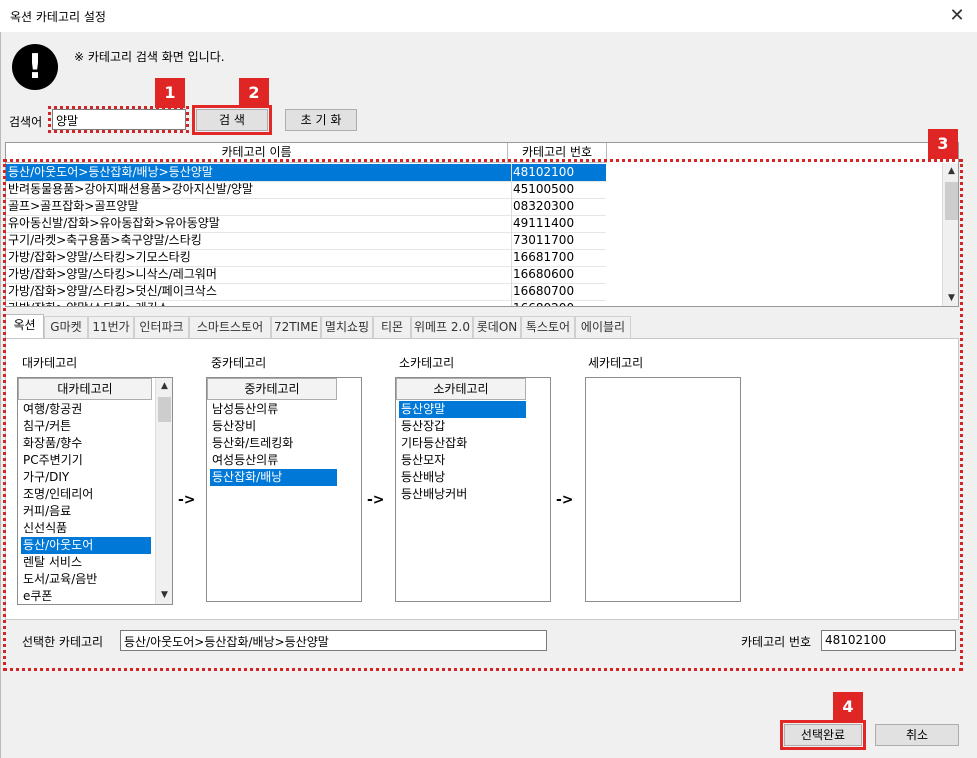 This screenshot has height=758, width=977. What do you see at coordinates (118, 119) in the screenshot?
I see `highlight-search-input` at bounding box center [118, 119].